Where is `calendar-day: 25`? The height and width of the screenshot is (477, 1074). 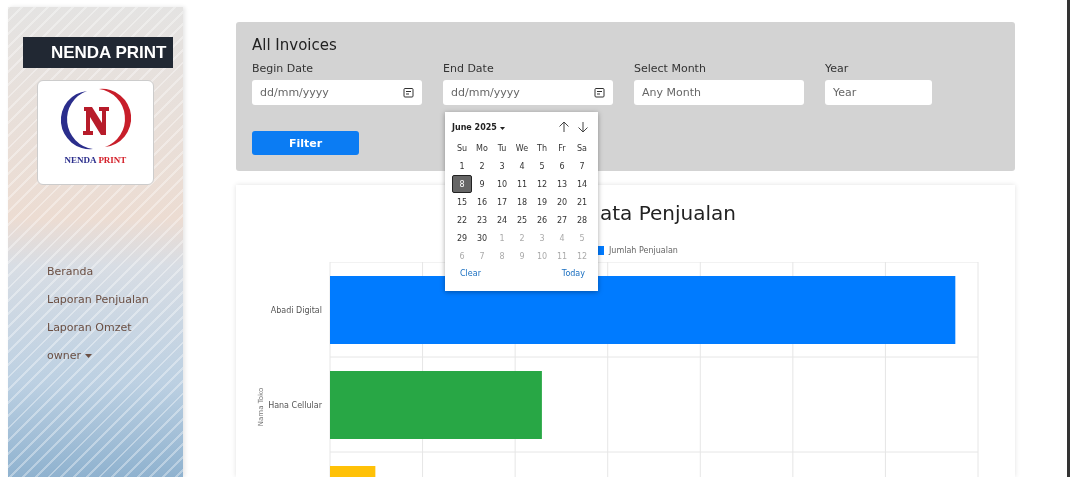 calendar-day: 25 is located at coordinates (522, 220).